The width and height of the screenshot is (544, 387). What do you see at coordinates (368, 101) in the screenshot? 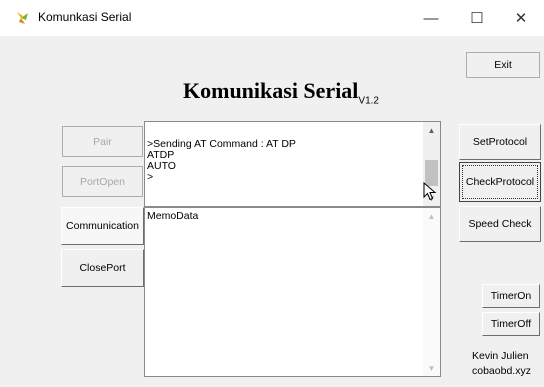
I see `version-label: V1.2` at bounding box center [368, 101].